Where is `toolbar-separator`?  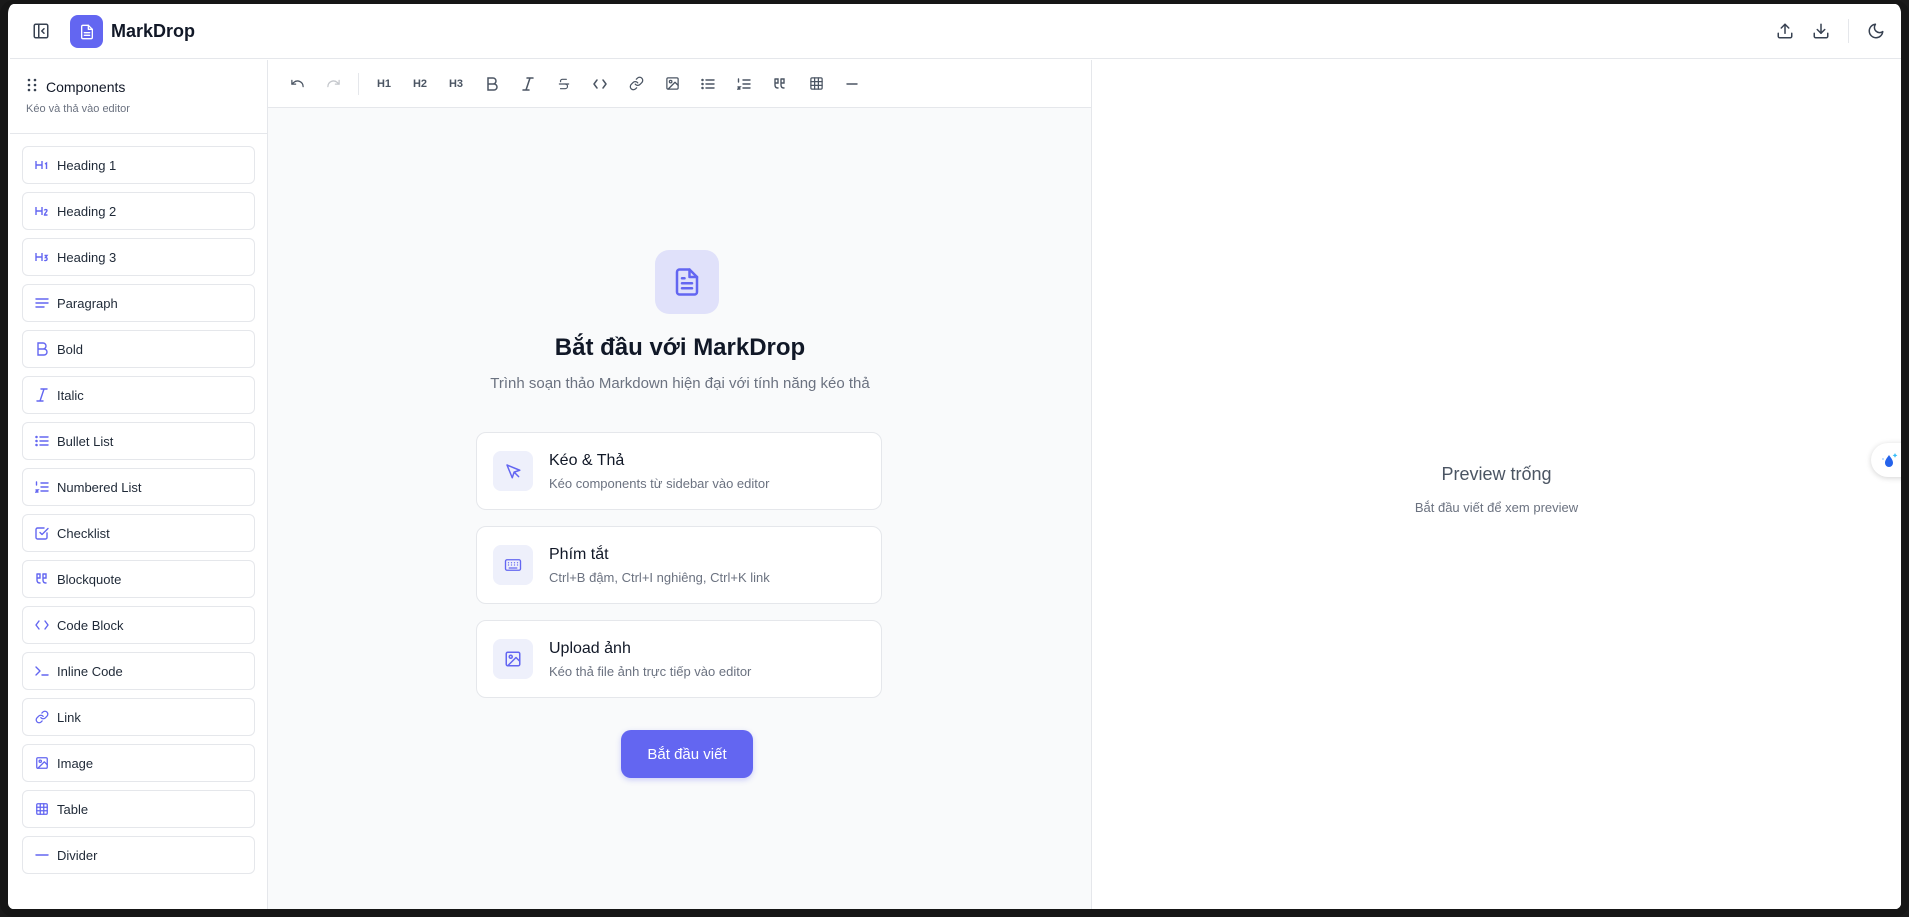 toolbar-separator is located at coordinates (358, 83).